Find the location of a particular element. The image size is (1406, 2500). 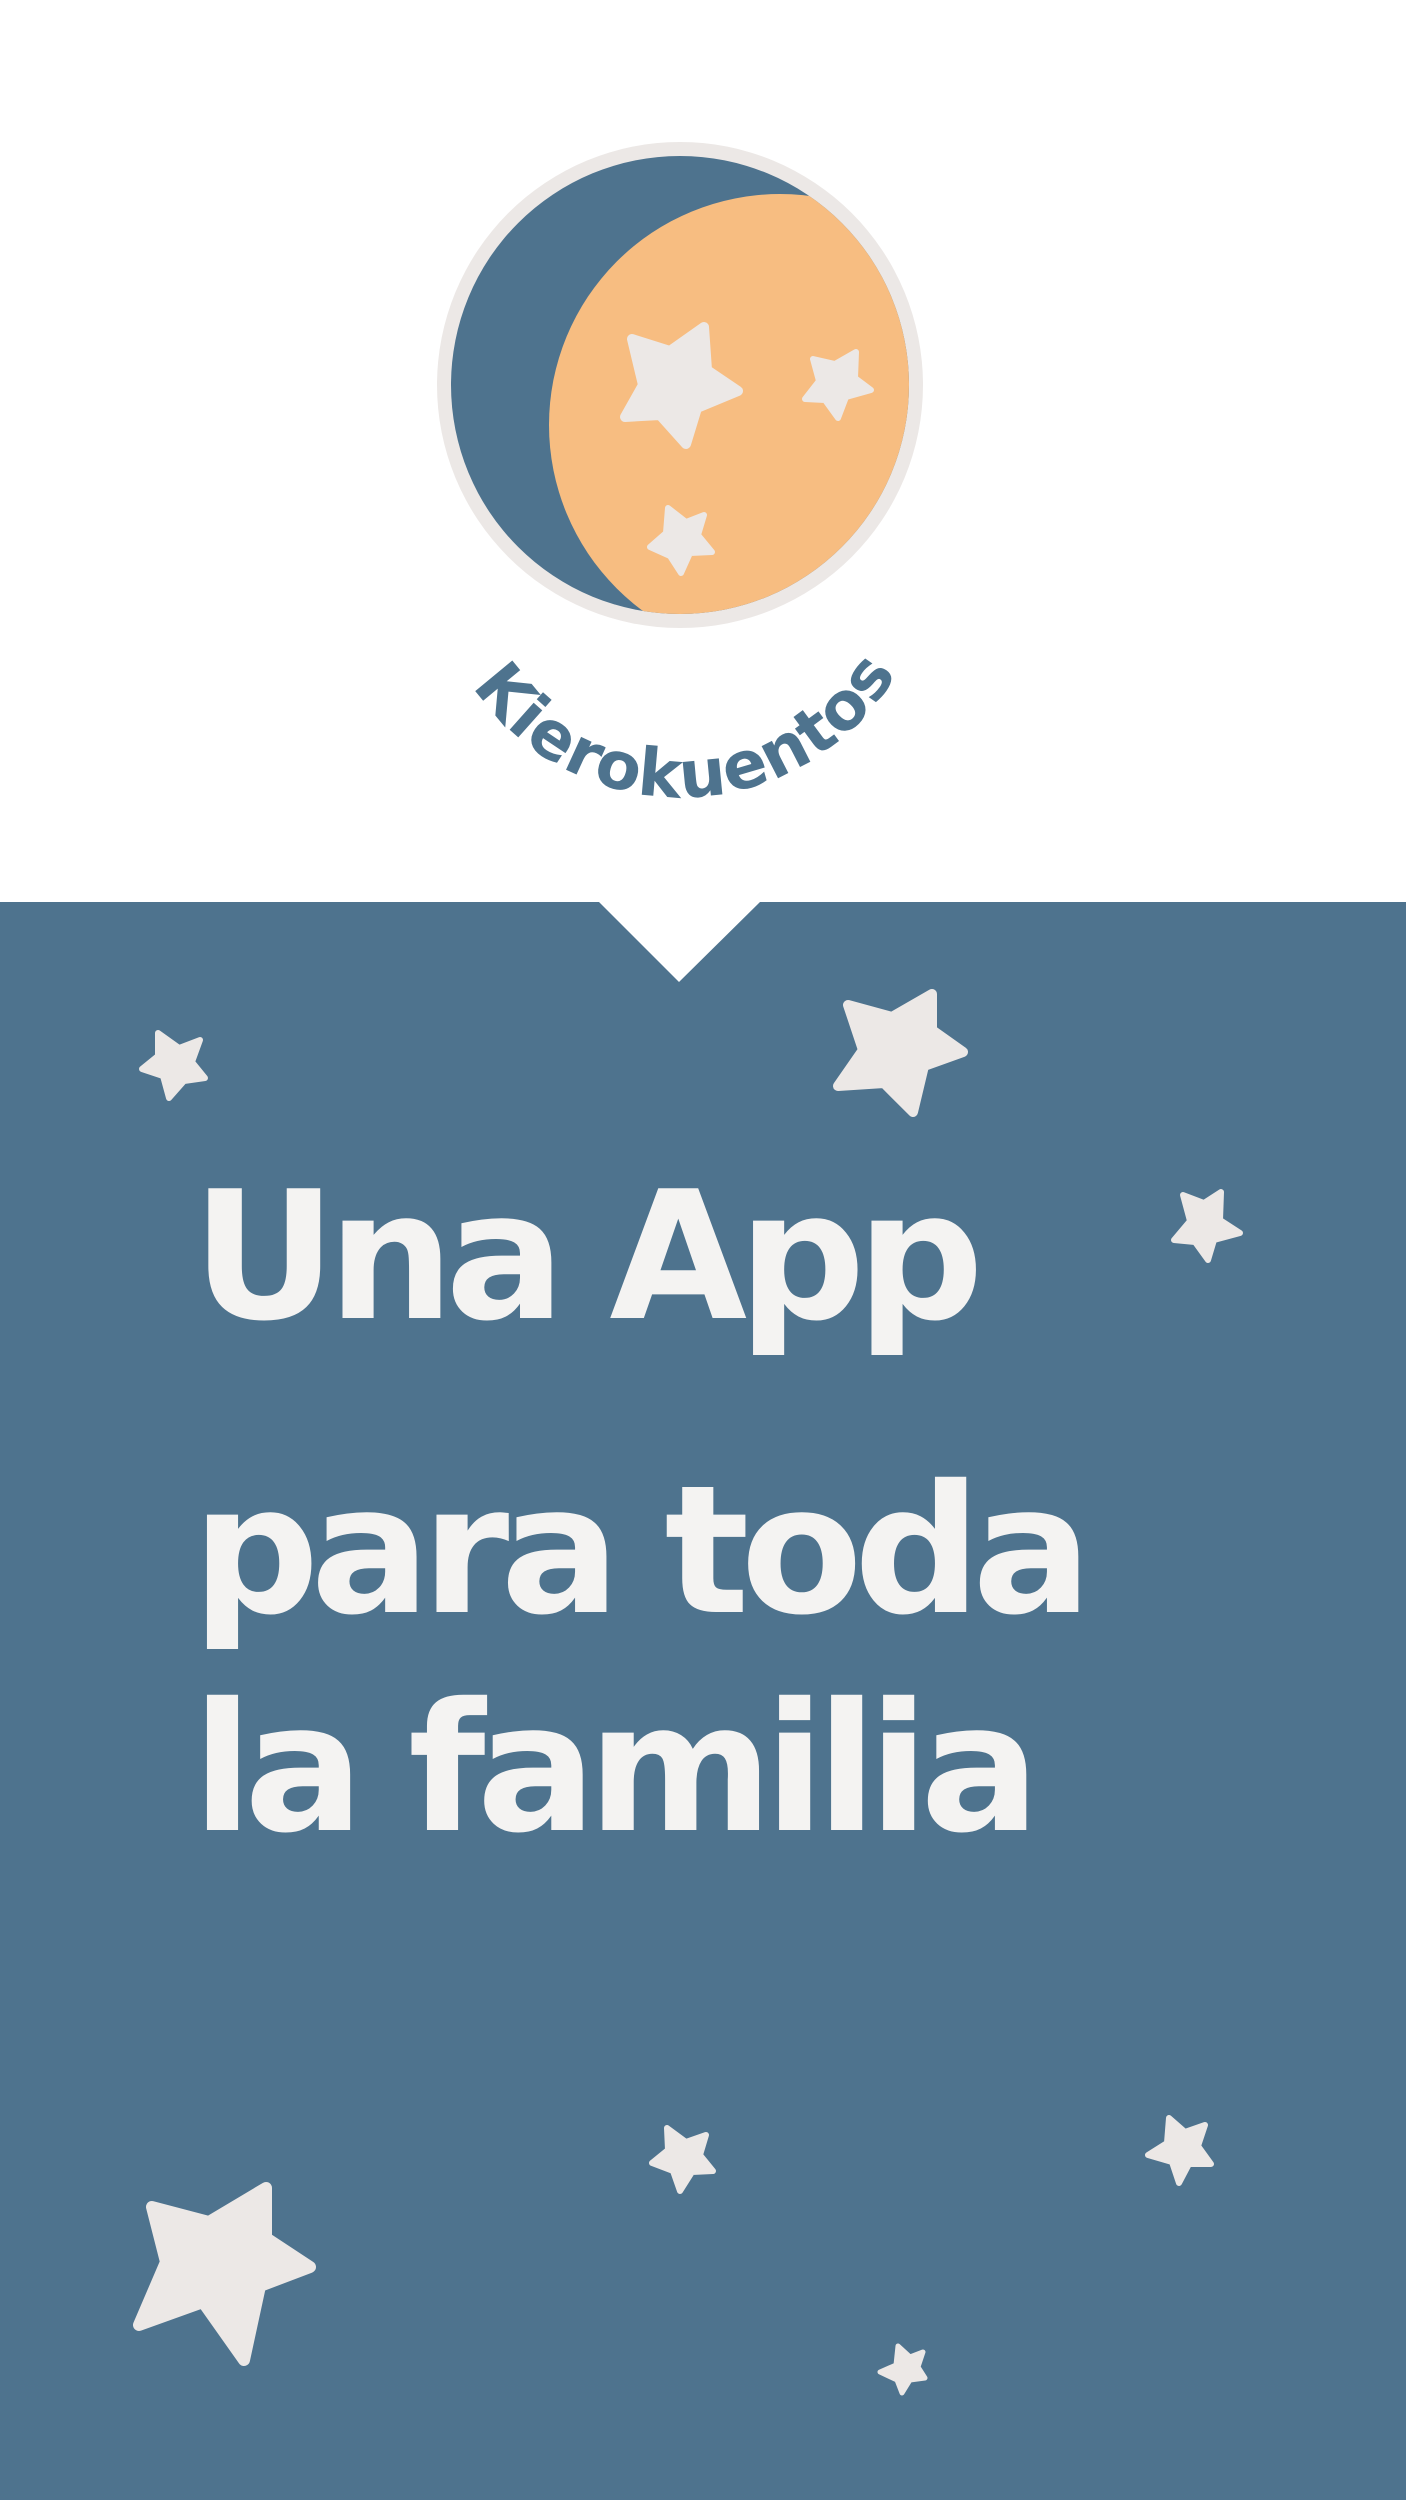

headline-line-1: Una App is located at coordinates (588, 1256).